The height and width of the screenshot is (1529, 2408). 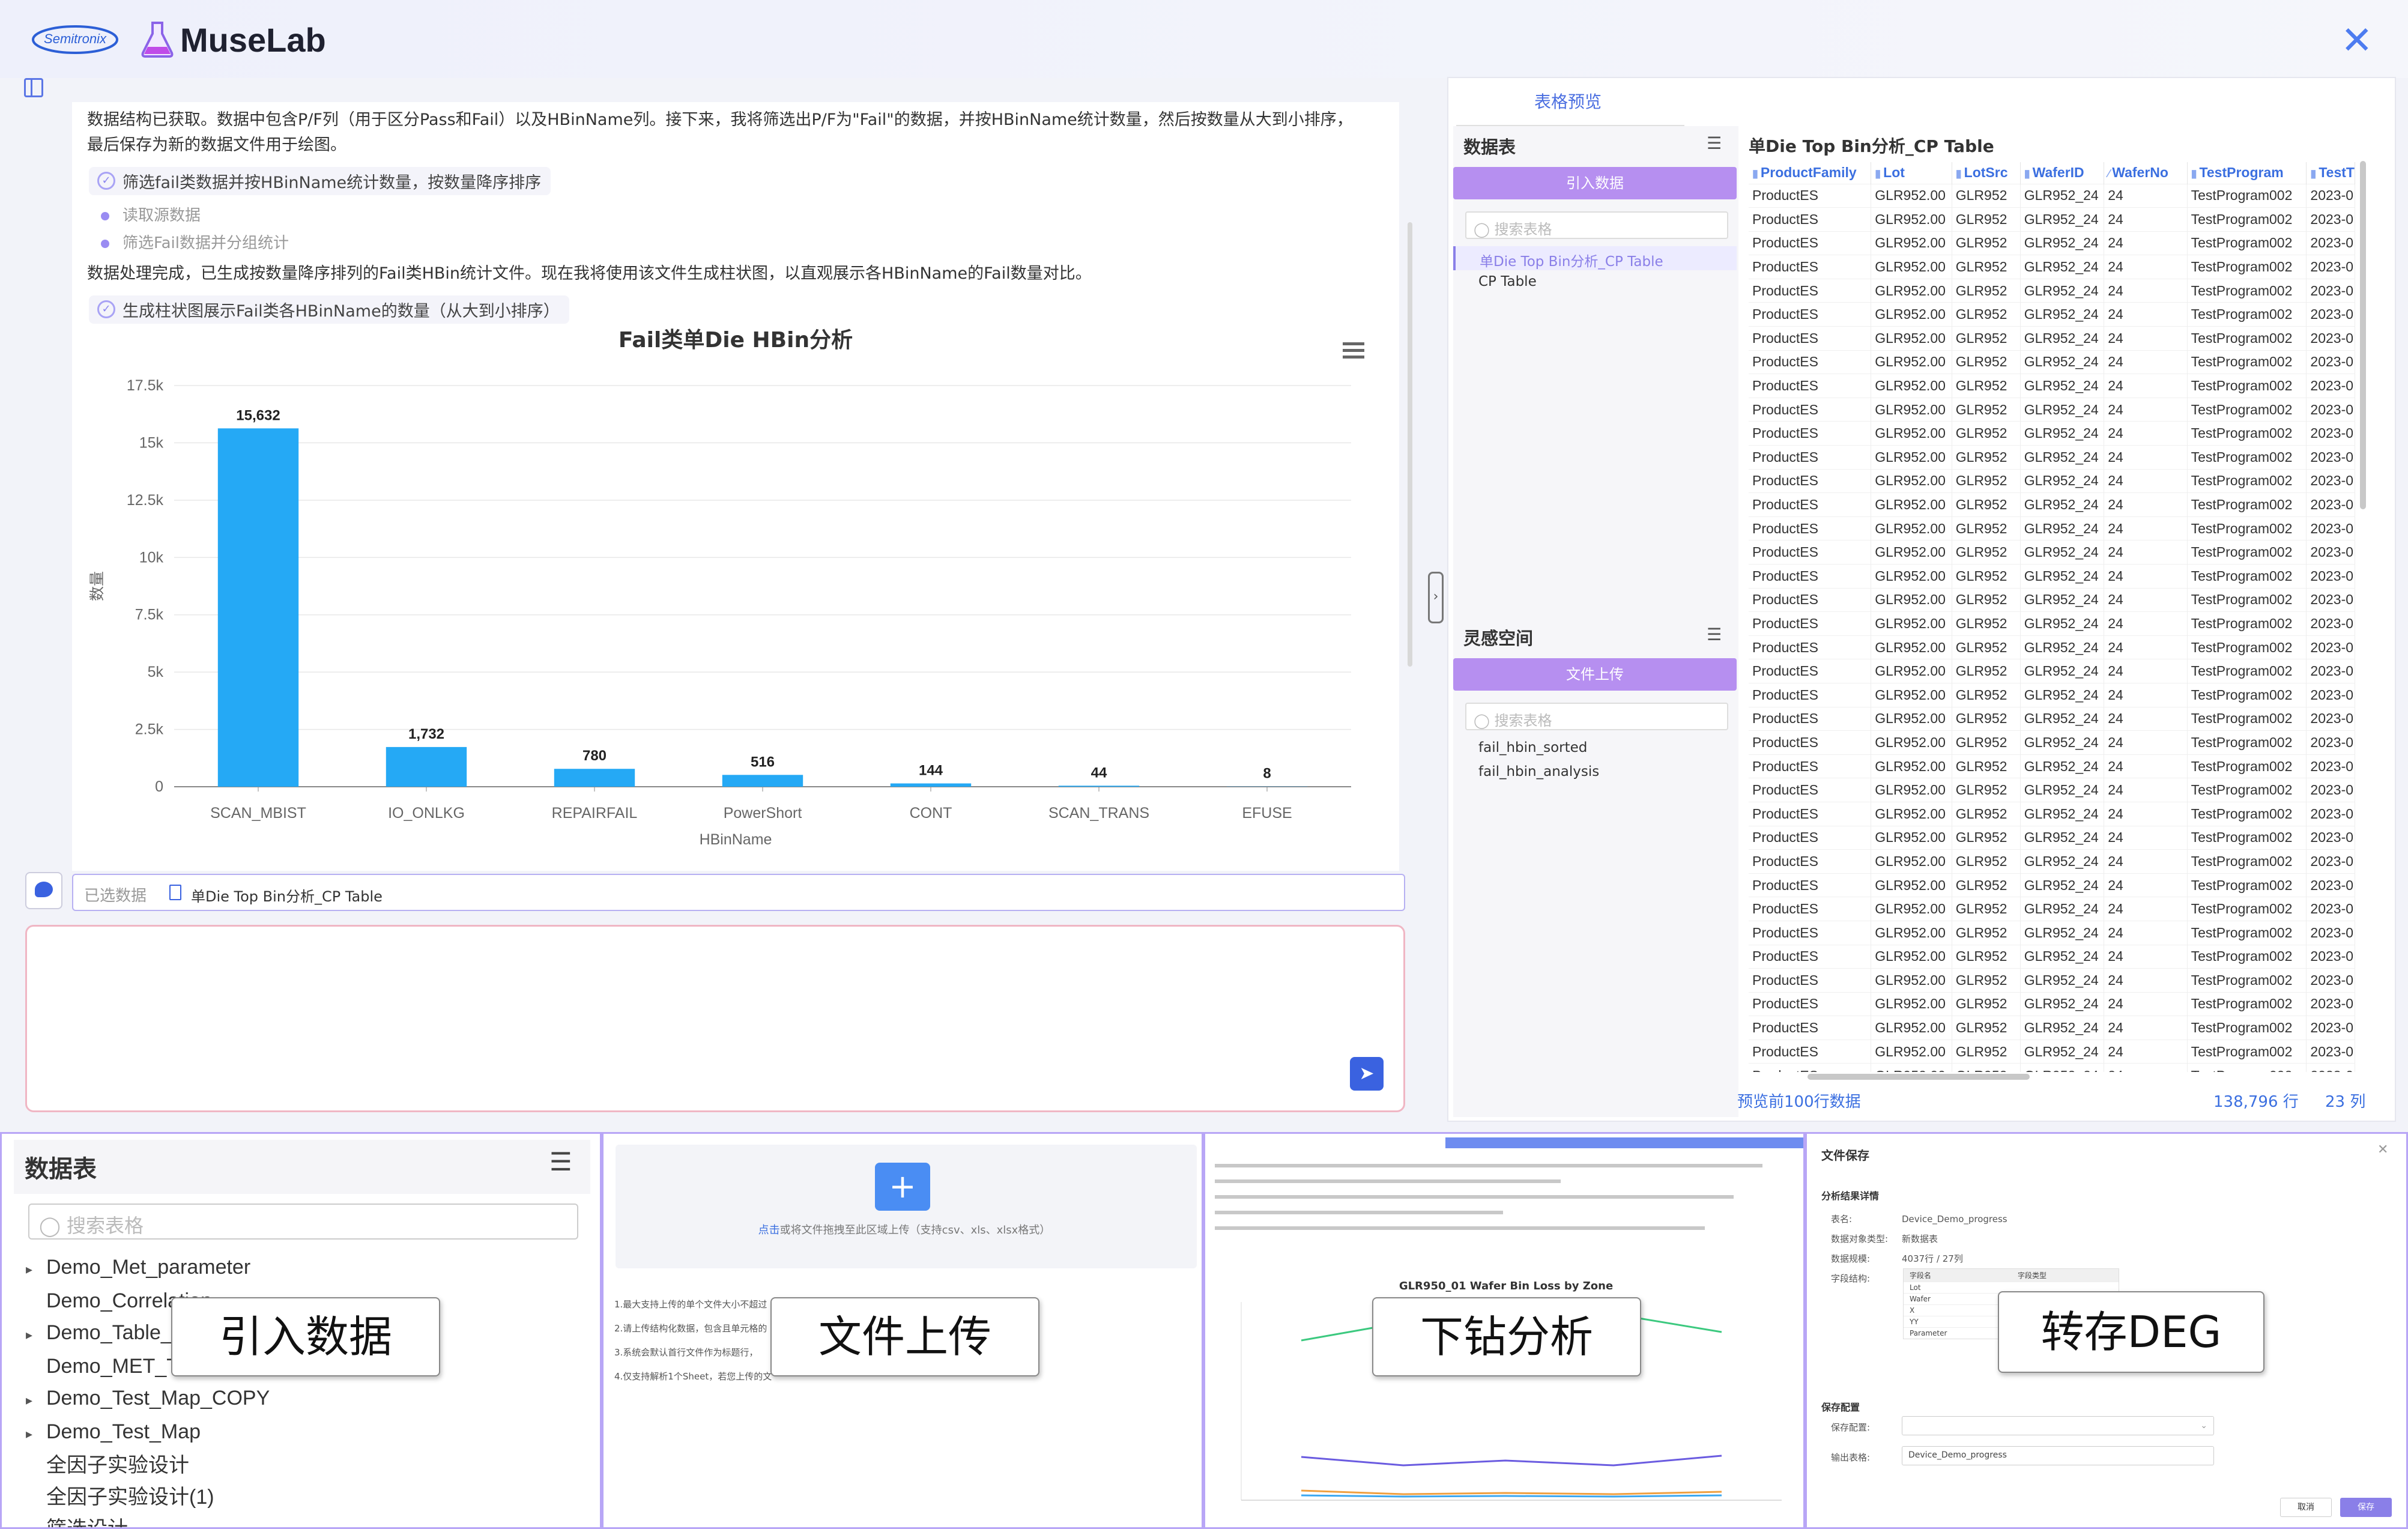 What do you see at coordinates (1532, 747) in the screenshot?
I see `file-item: fail_hbin_sorted` at bounding box center [1532, 747].